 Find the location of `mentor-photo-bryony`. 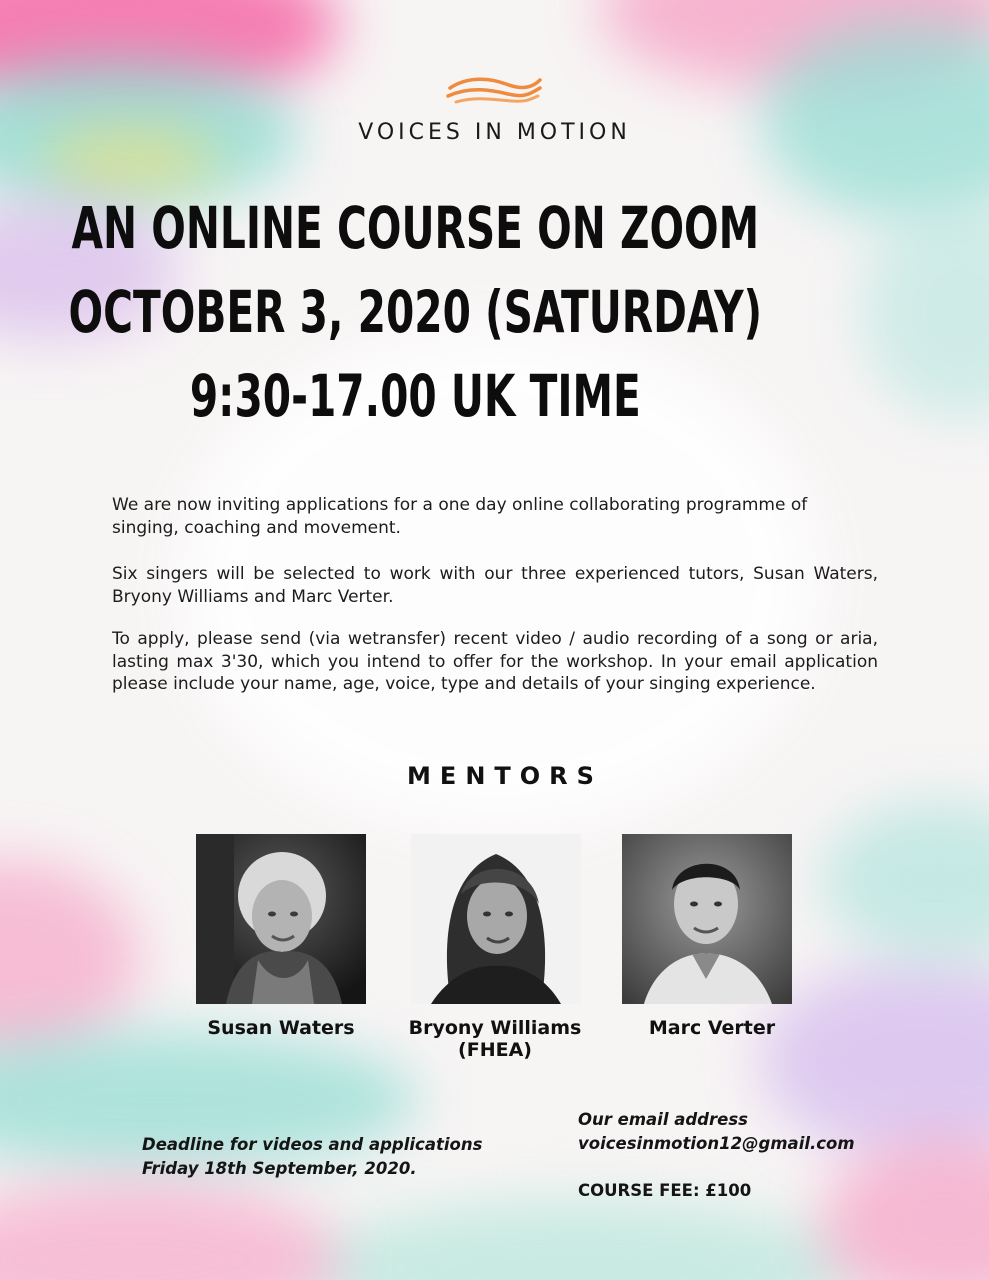

mentor-photo-bryony is located at coordinates (496, 919).